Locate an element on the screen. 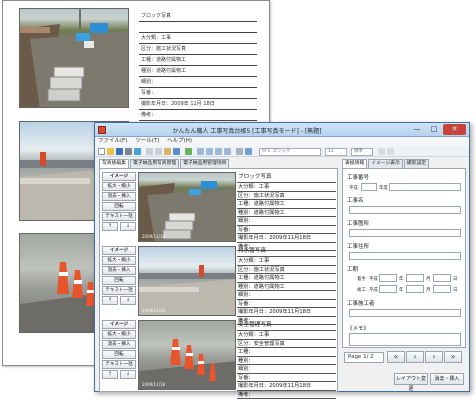 Image resolution: width=476 pixels, height=400 pixels. start-year-input is located at coordinates (388, 278).